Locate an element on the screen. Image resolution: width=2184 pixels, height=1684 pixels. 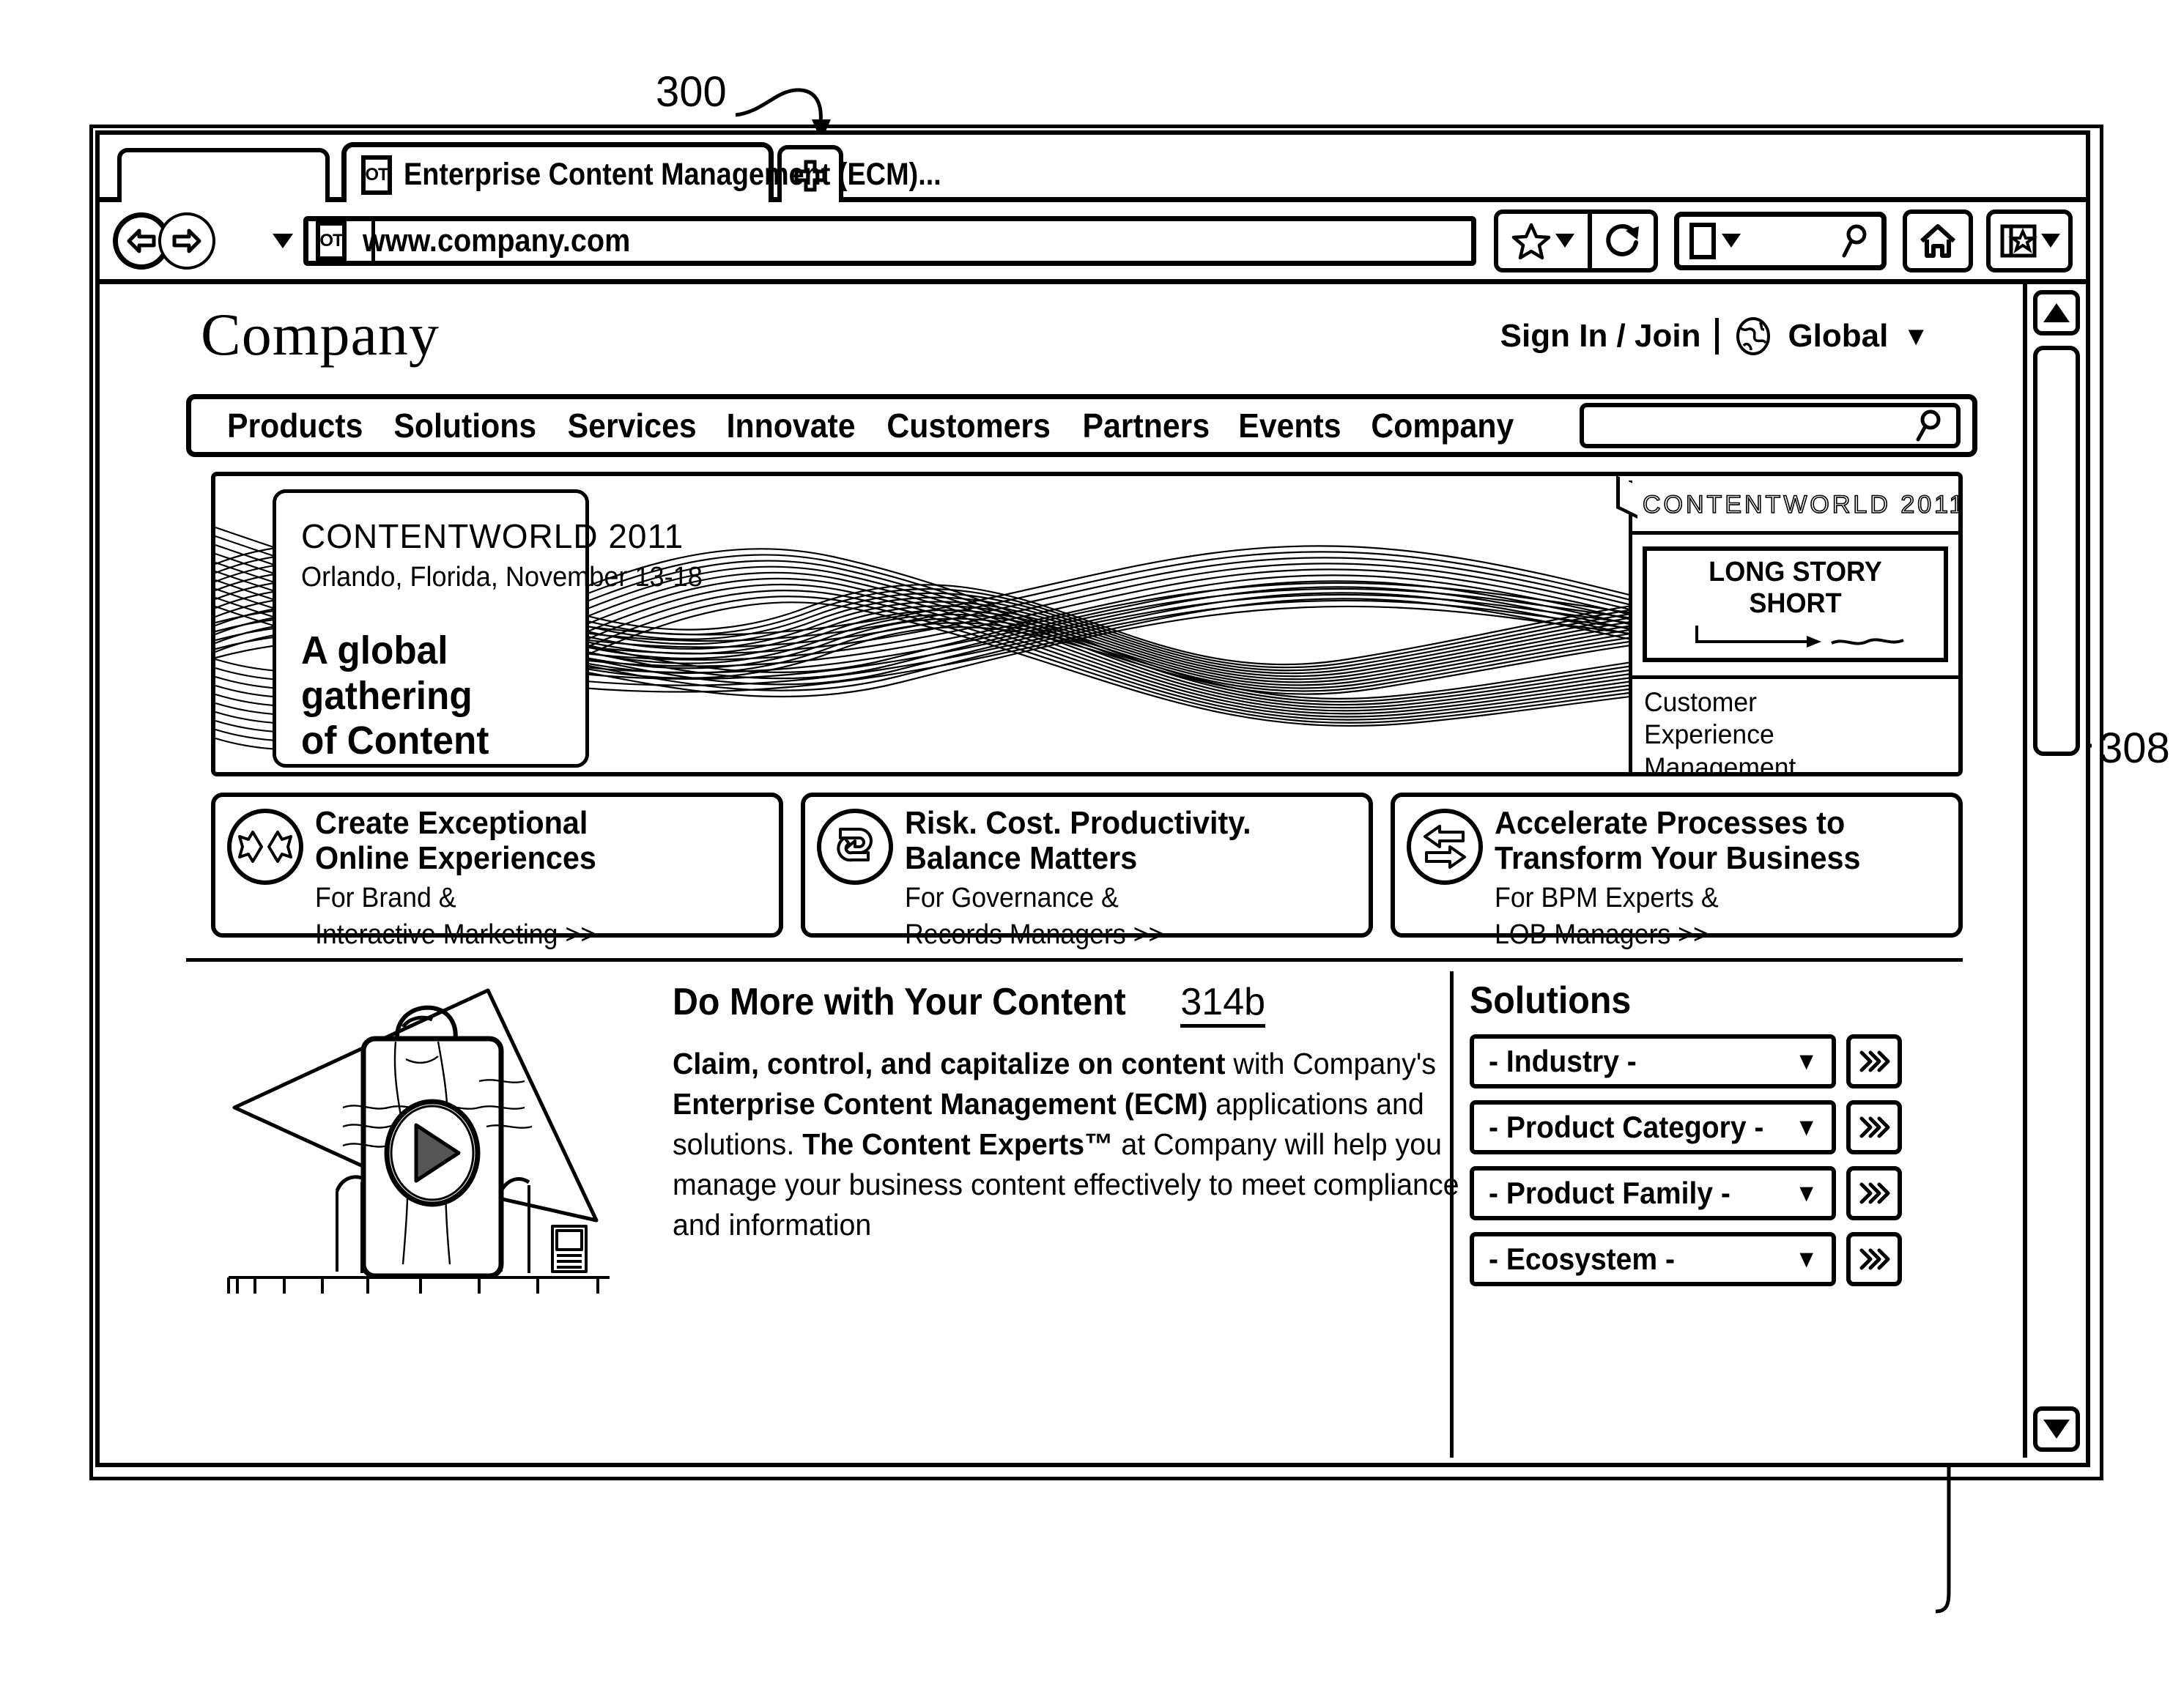
select-ecosystem: - Ecosystem - ▼ is located at coordinates (1653, 1259).